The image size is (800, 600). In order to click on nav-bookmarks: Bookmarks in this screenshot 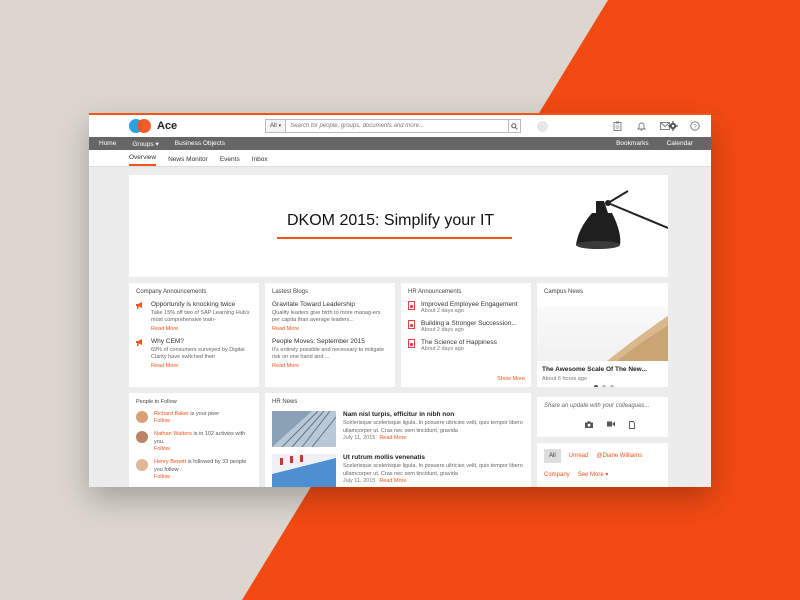, I will do `click(632, 143)`.